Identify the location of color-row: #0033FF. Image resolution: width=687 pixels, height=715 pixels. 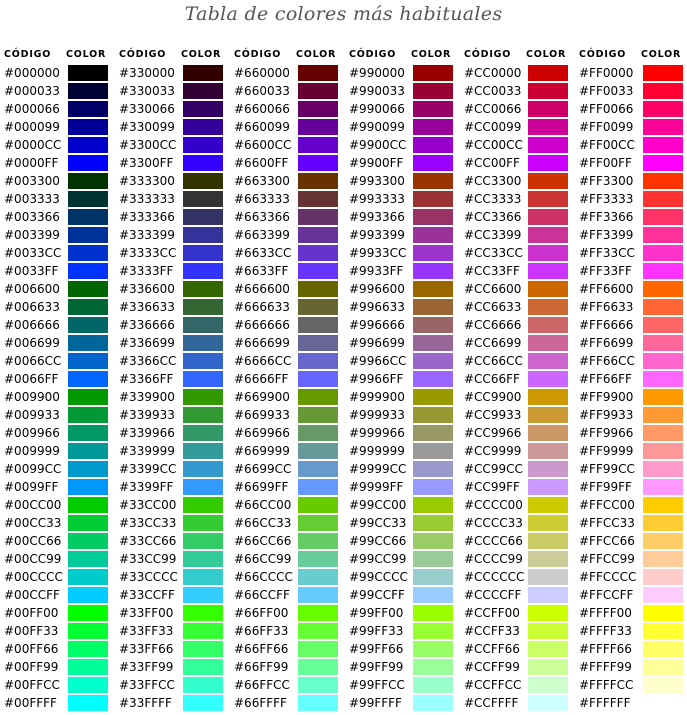
(57, 271).